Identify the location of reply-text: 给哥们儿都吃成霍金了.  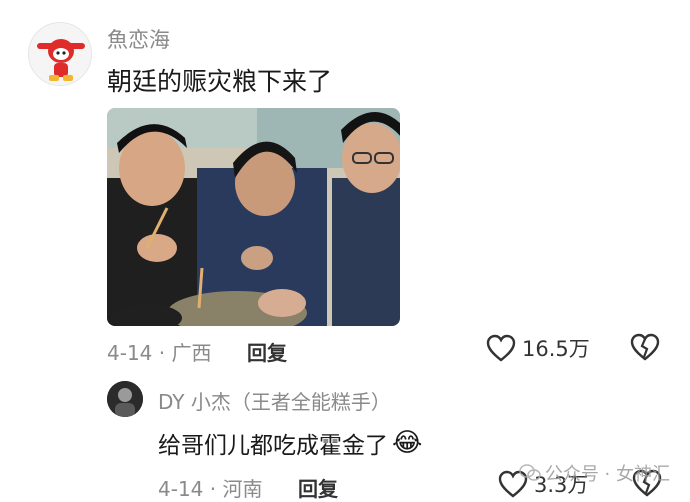
(273, 446).